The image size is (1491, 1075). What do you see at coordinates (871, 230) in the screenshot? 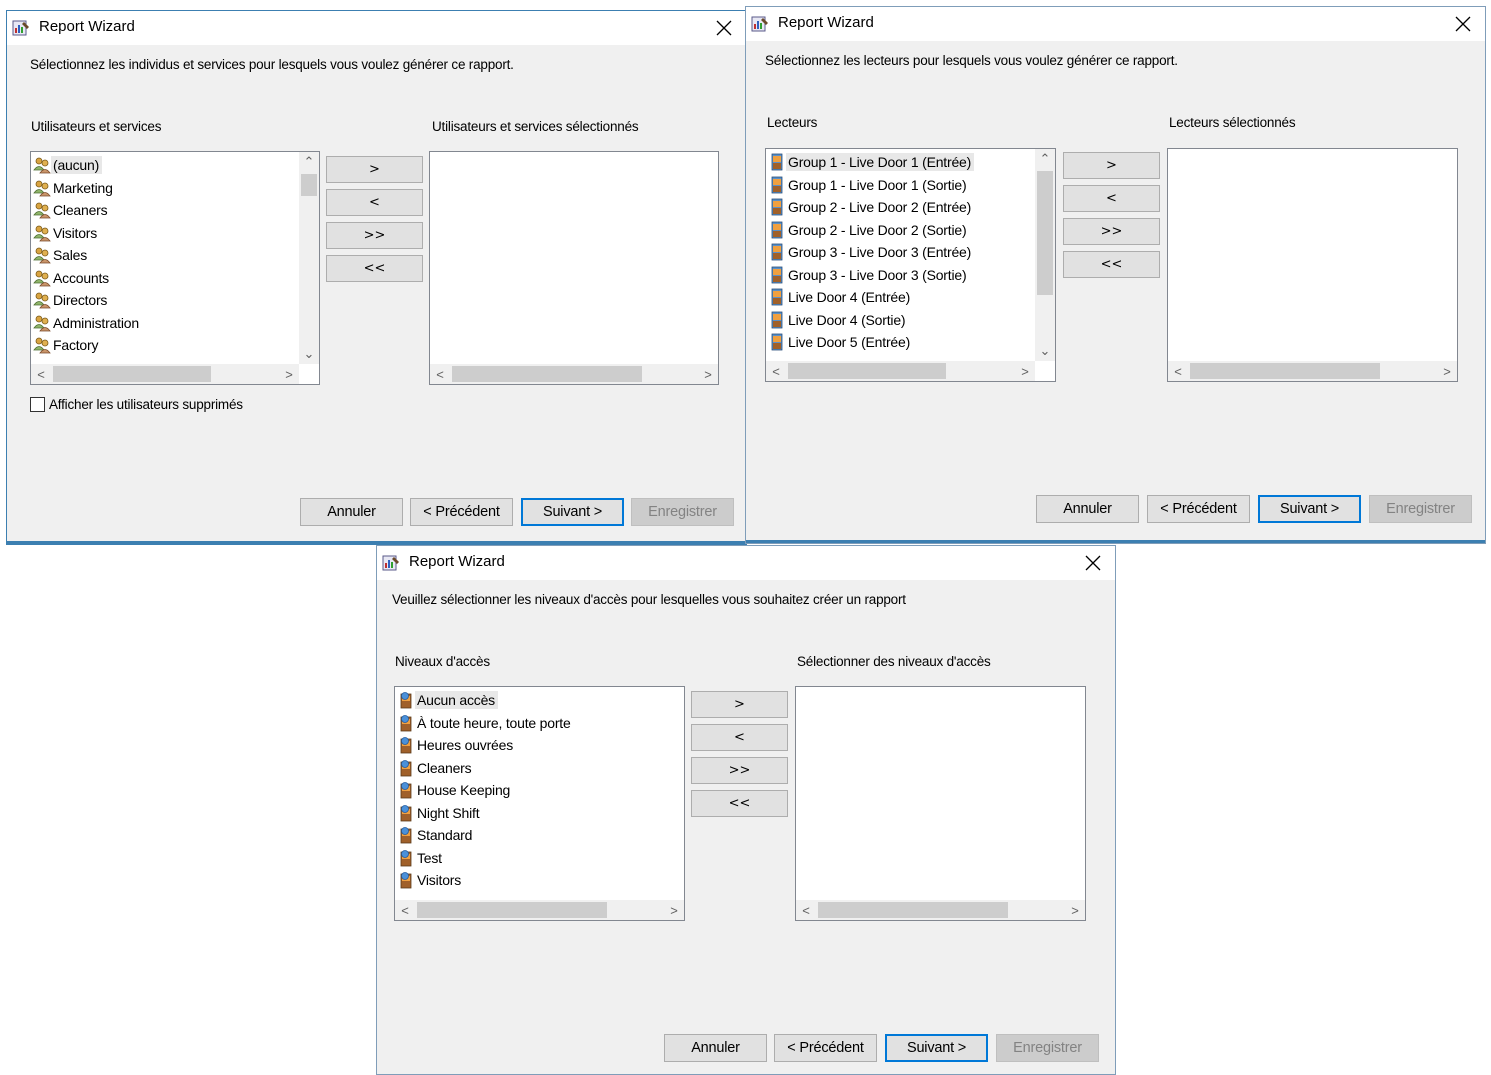
I see `list-item: Group 2 - Live Door 2 (Sortie)` at bounding box center [871, 230].